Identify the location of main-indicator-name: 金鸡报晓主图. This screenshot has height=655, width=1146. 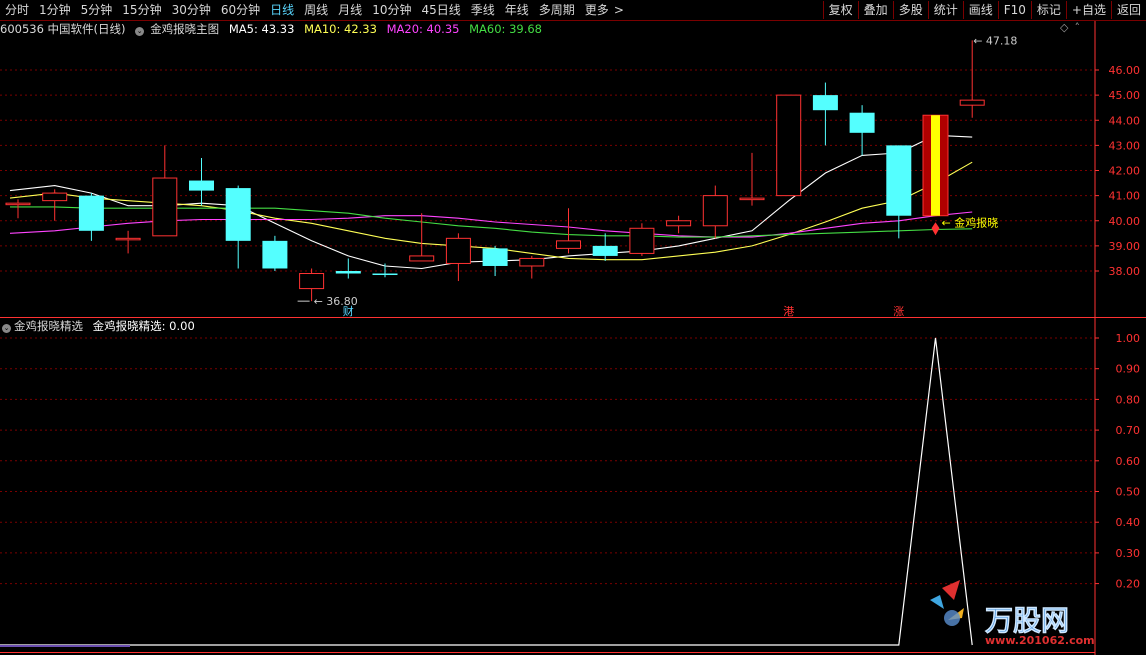
(184, 29).